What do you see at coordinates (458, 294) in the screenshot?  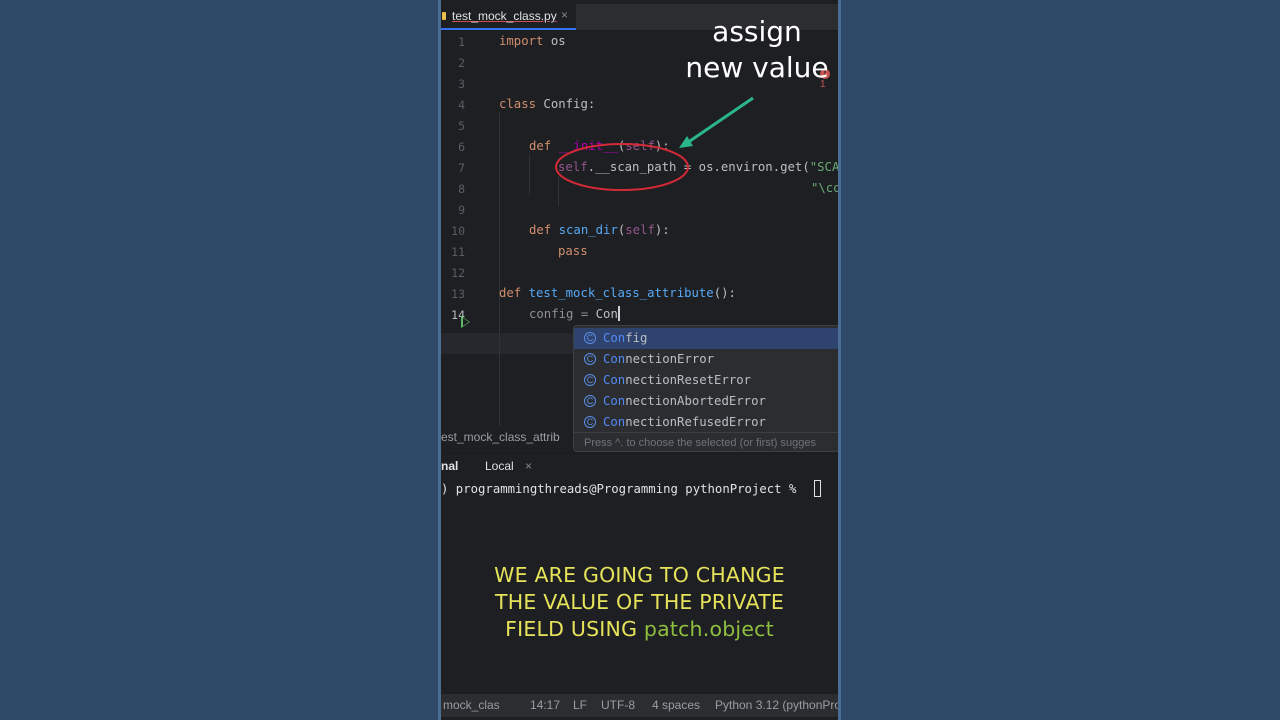 I see `line-number: 13` at bounding box center [458, 294].